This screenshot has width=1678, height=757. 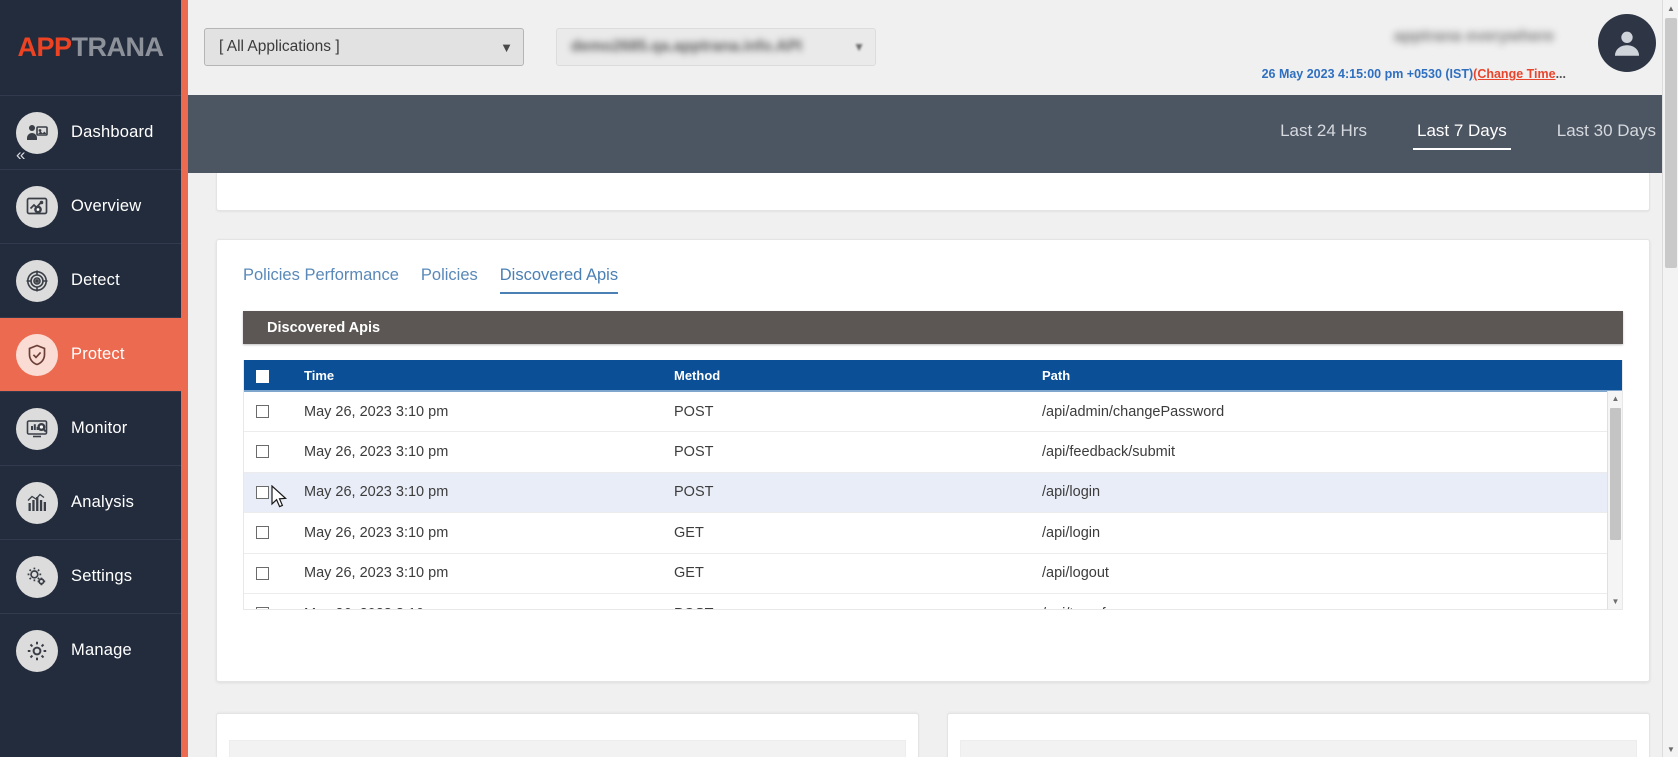 What do you see at coordinates (37, 576) in the screenshot?
I see `gears-icon` at bounding box center [37, 576].